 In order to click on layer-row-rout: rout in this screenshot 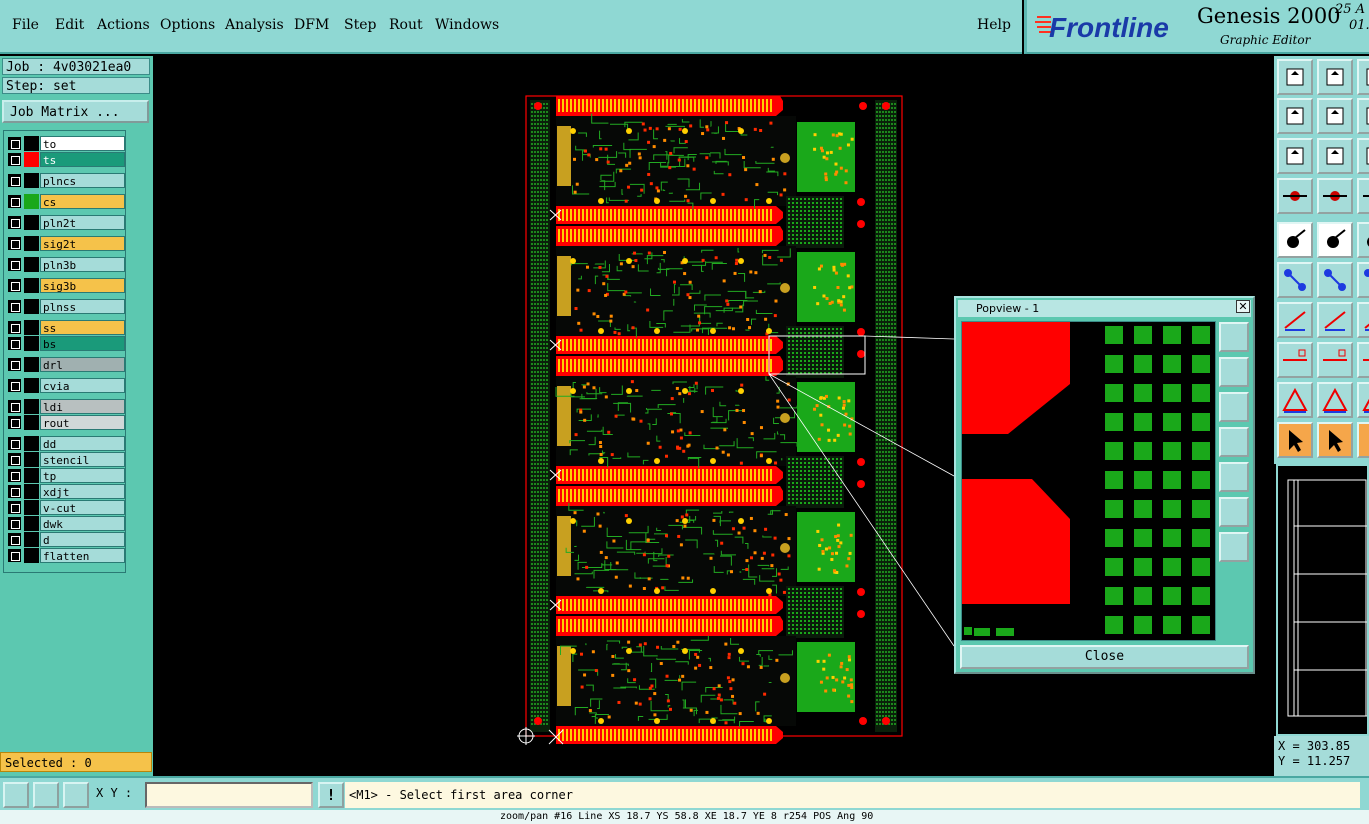, I will do `click(65, 422)`.